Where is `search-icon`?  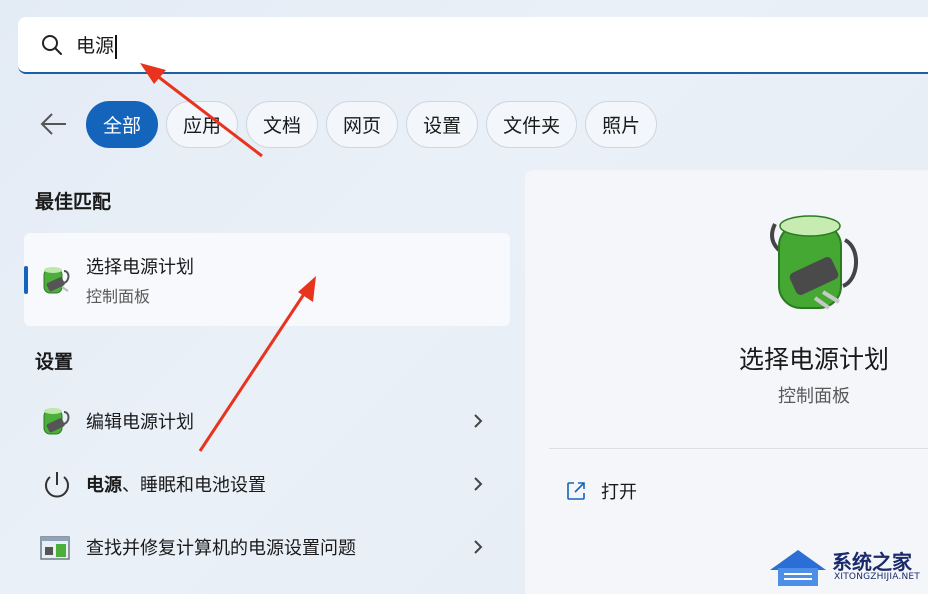
search-icon is located at coordinates (52, 45).